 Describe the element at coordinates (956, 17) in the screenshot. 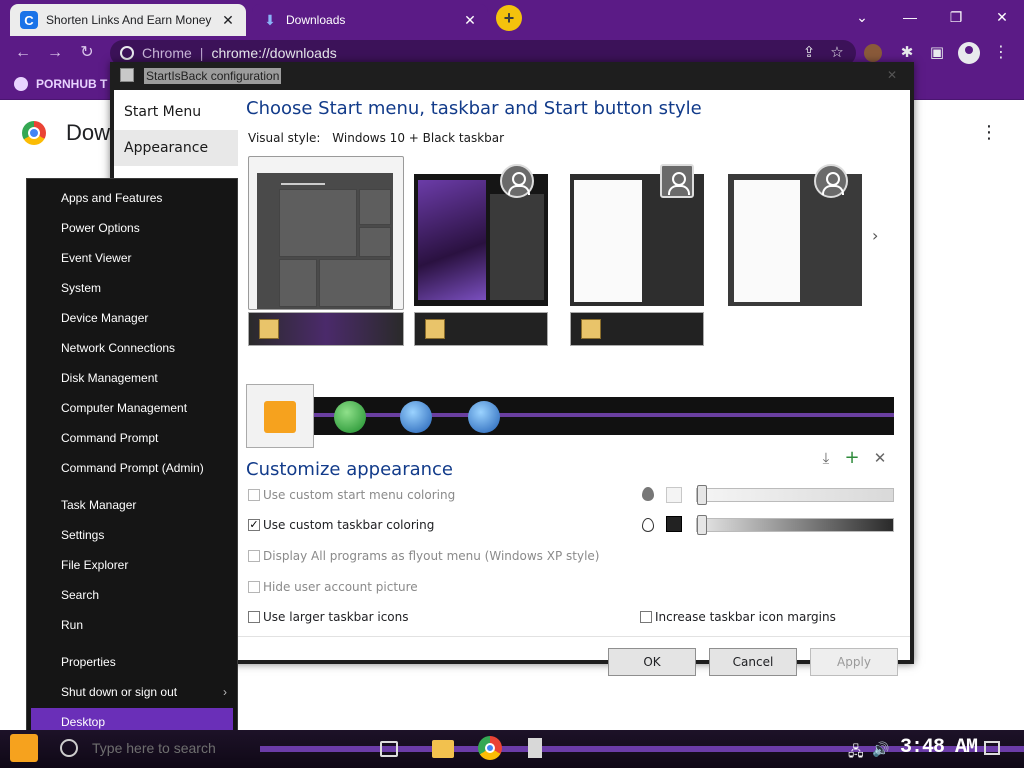

I see `restore-button: ❐` at that location.